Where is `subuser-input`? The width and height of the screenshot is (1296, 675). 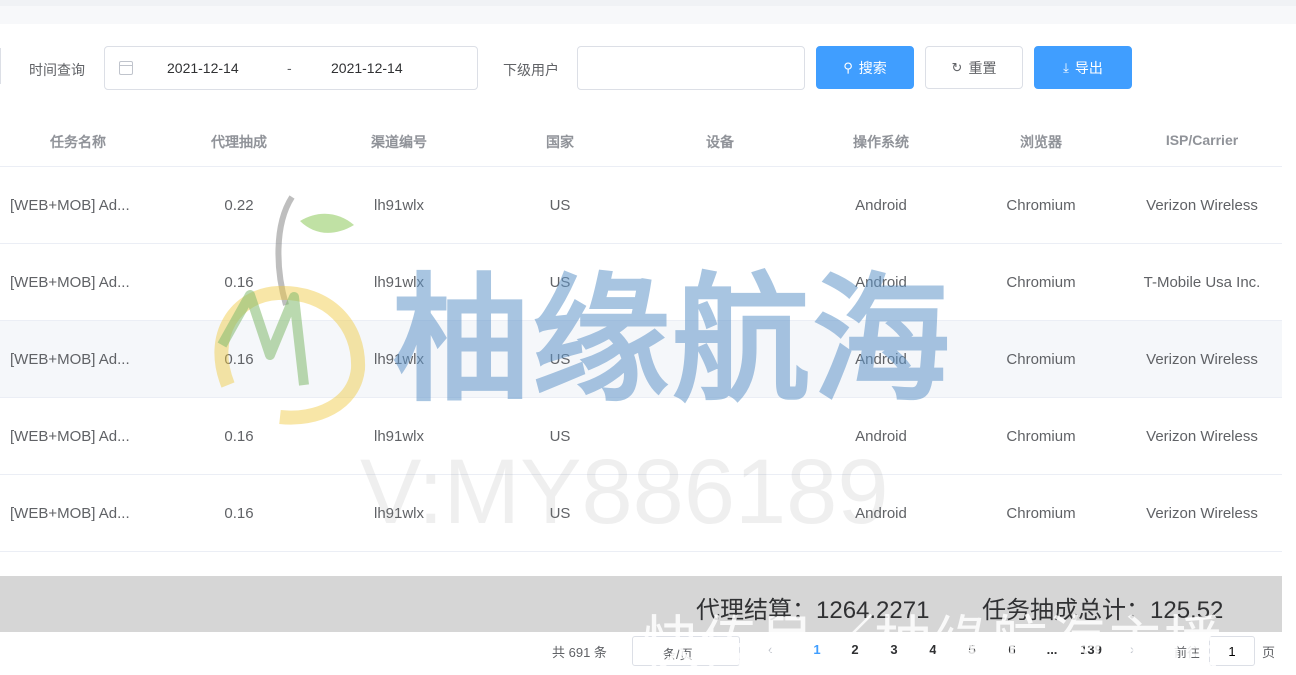
subuser-input is located at coordinates (691, 68).